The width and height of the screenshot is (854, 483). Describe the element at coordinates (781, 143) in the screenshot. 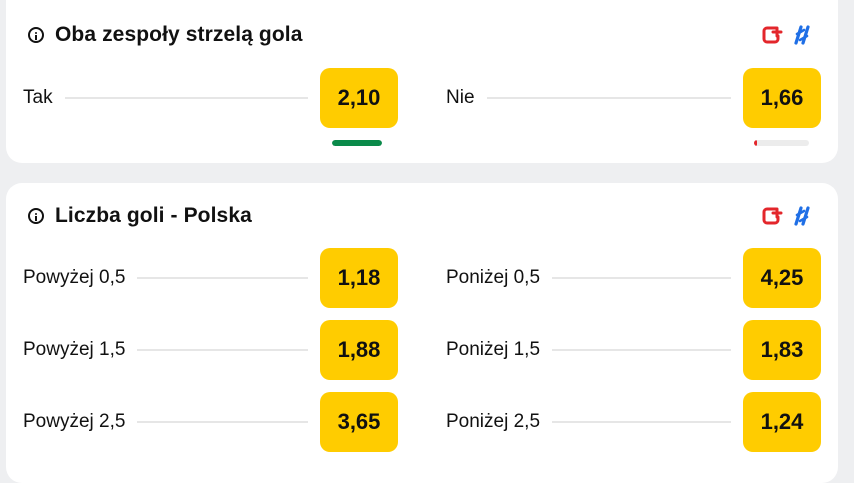

I see `odds-trend-bar-right` at that location.